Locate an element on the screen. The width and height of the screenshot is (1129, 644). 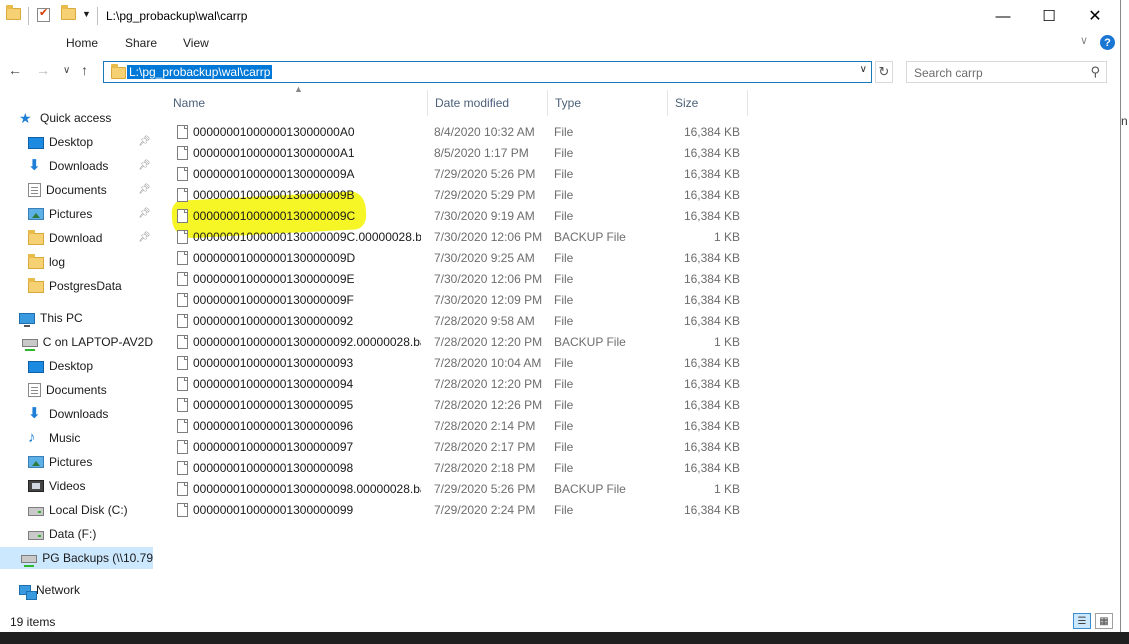
sidebar-item-documents: Documents 📌︎ is located at coordinates (76, 190).